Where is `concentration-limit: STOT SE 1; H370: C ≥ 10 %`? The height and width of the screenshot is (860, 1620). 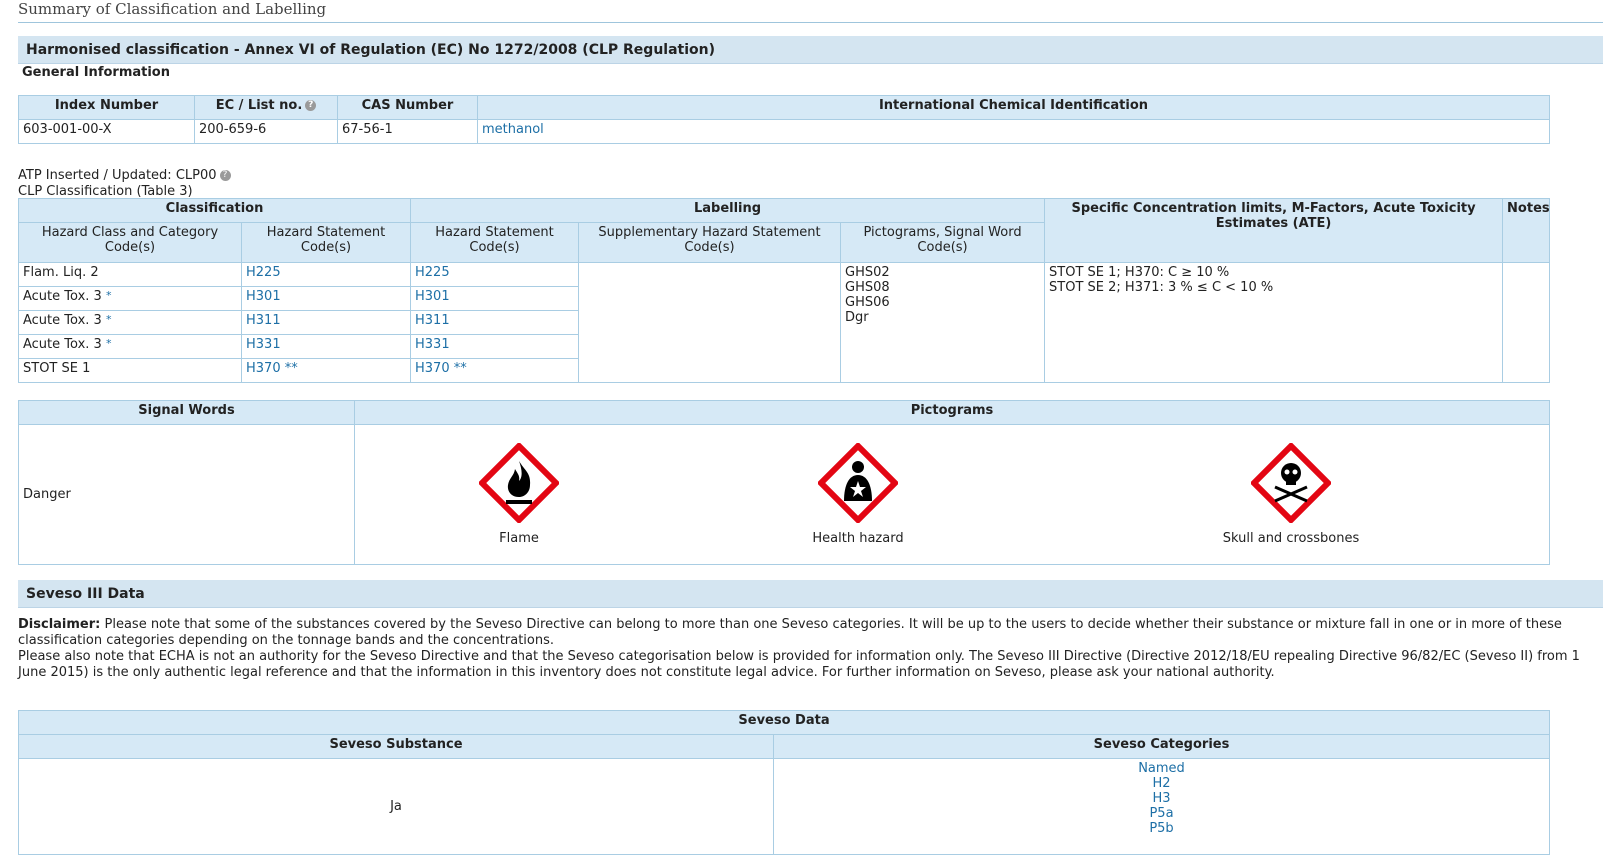 concentration-limit: STOT SE 1; H370: C ≥ 10 % is located at coordinates (1139, 272).